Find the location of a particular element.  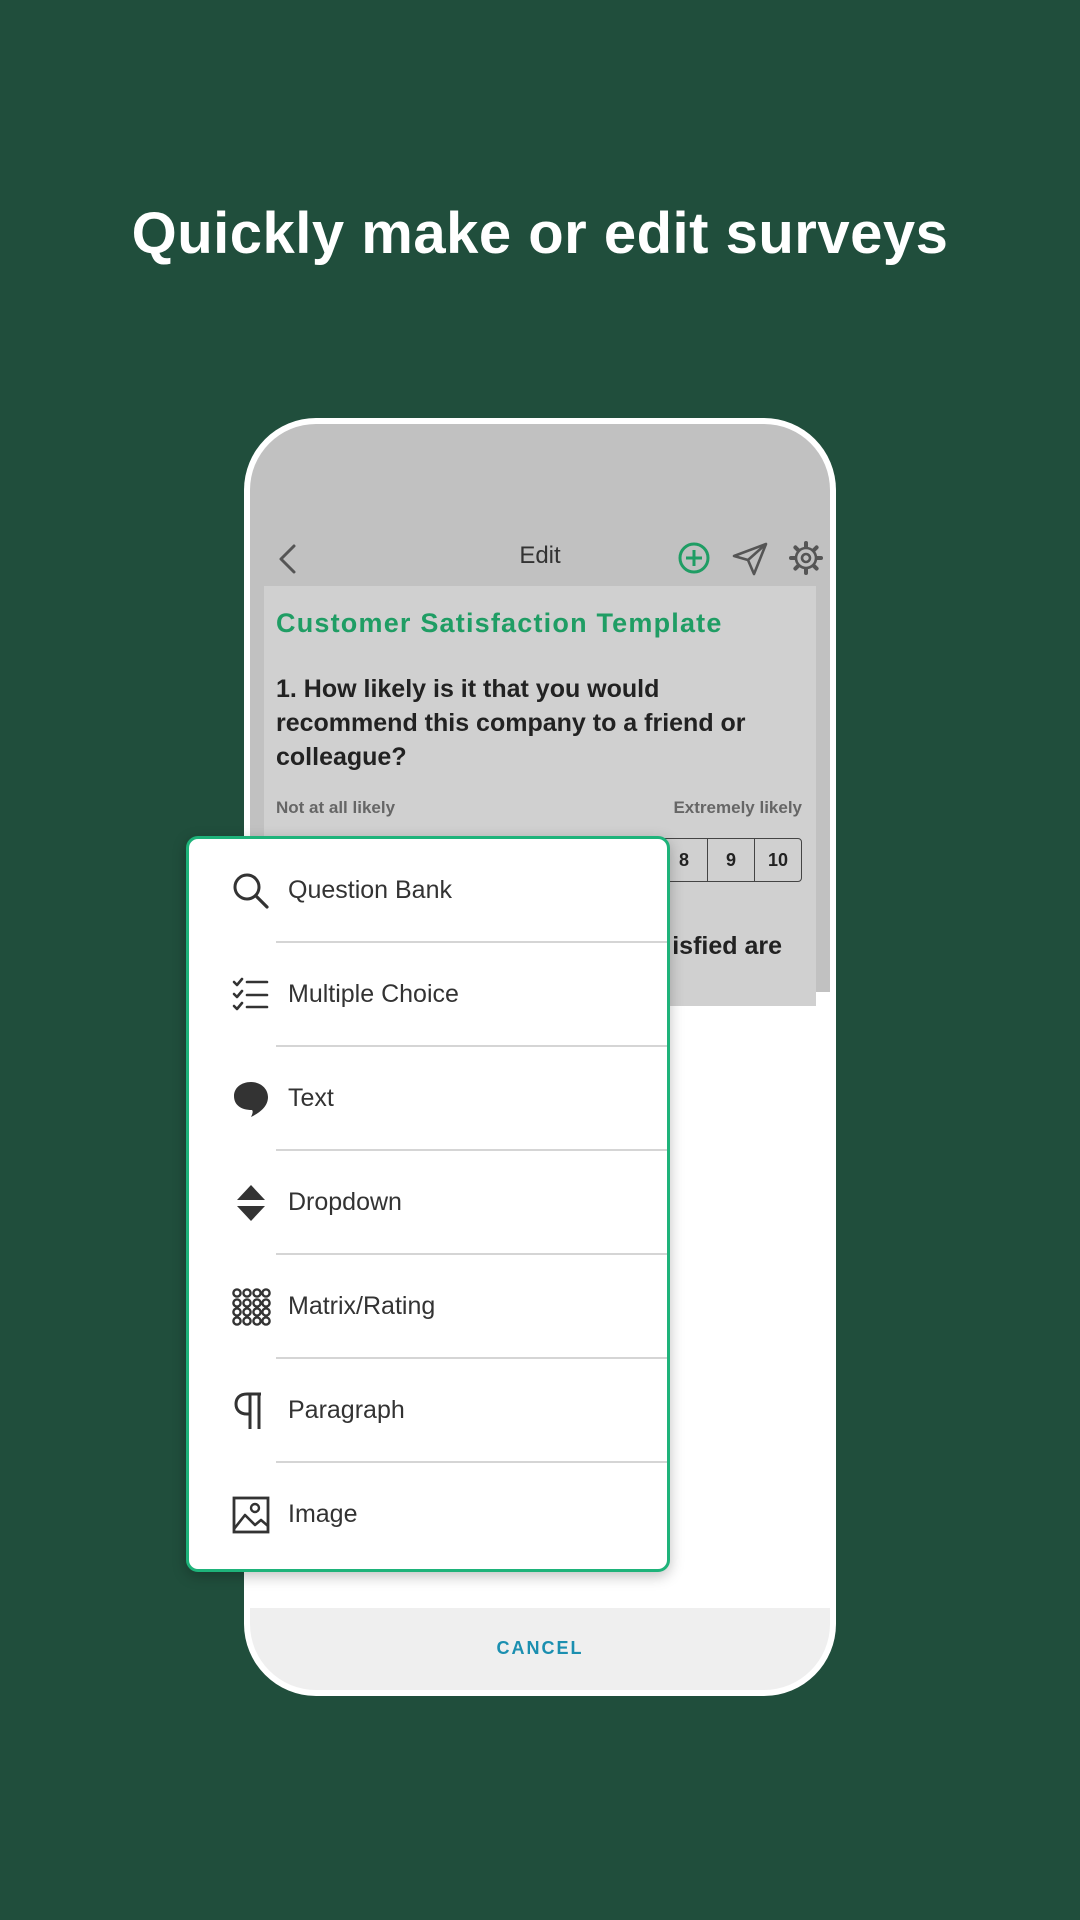

rating-scale: 8 9 10 is located at coordinates (731, 860).